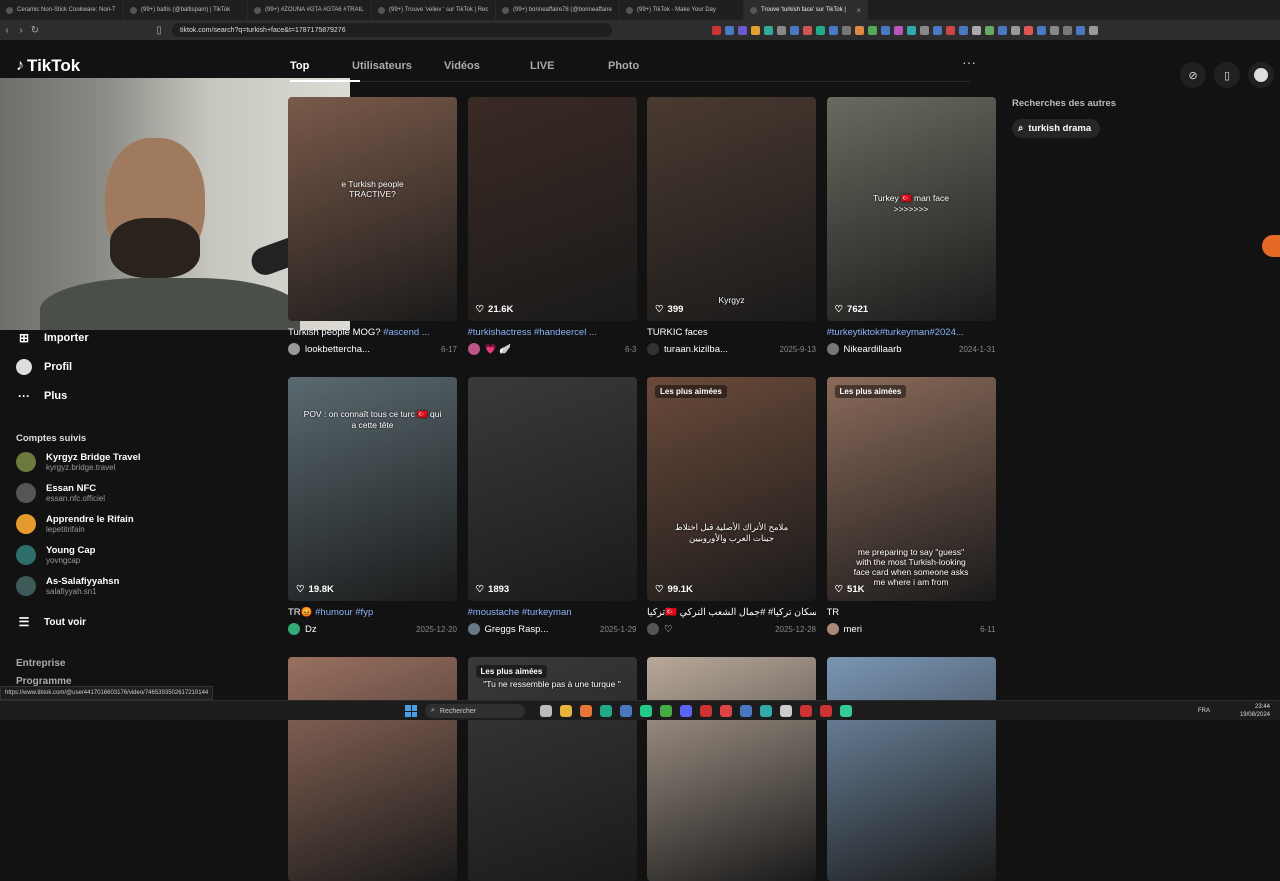  What do you see at coordinates (159, 30) in the screenshot?
I see `bookmark-icon: ▯` at bounding box center [159, 30].